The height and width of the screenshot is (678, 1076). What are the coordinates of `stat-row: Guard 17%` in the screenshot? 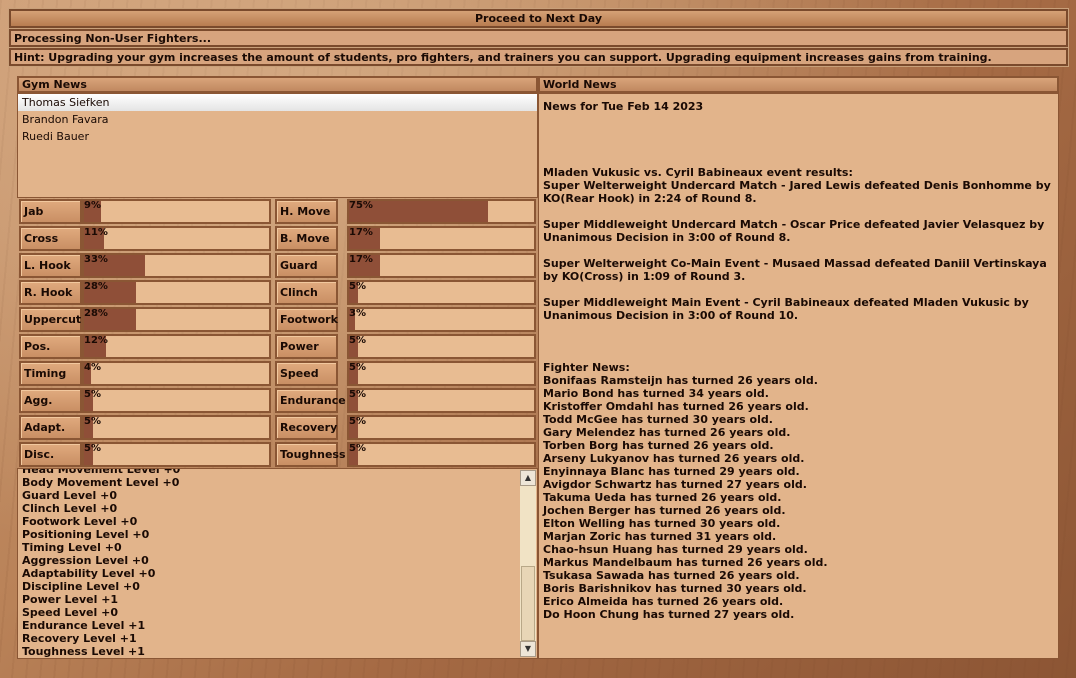 It's located at (277, 265).